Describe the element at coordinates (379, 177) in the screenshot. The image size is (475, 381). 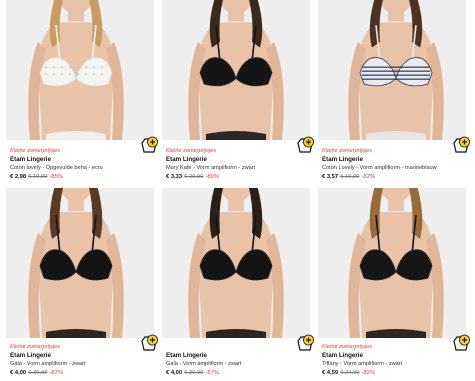
I see `price-row: € 3,57 € 19,90 -82%` at that location.